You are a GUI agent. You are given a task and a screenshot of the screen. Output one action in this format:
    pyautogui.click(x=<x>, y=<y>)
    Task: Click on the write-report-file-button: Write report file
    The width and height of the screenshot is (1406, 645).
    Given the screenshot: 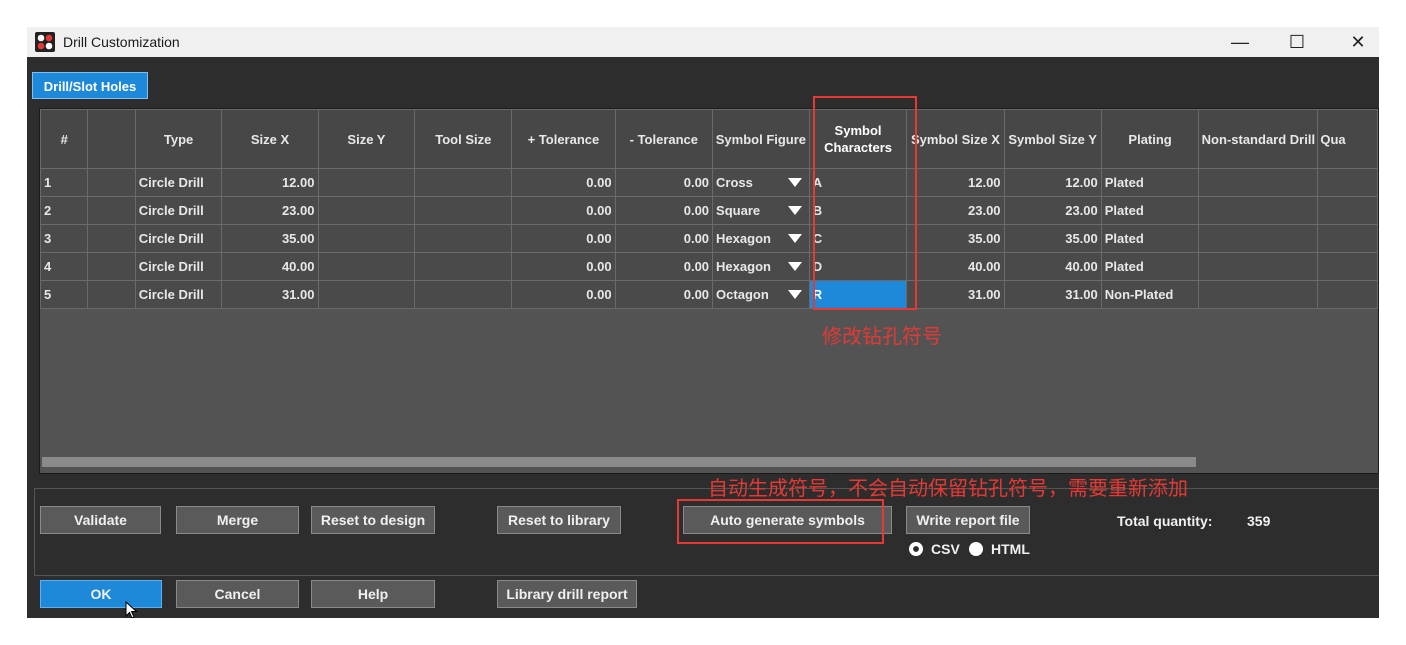 What is the action you would take?
    pyautogui.click(x=968, y=520)
    